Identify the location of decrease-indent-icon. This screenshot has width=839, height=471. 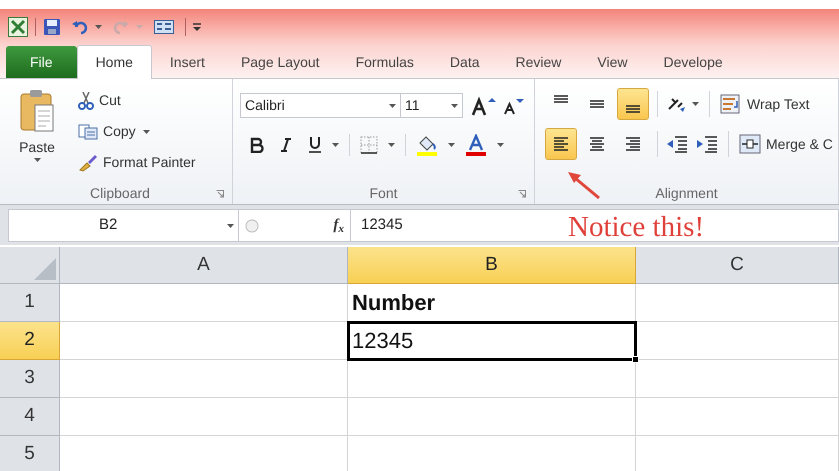
(677, 144).